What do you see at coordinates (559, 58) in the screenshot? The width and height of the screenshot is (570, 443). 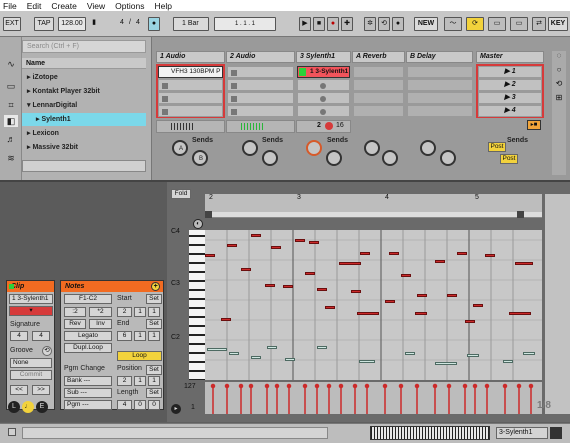 I see `io-toggle-icon: ◌` at bounding box center [559, 58].